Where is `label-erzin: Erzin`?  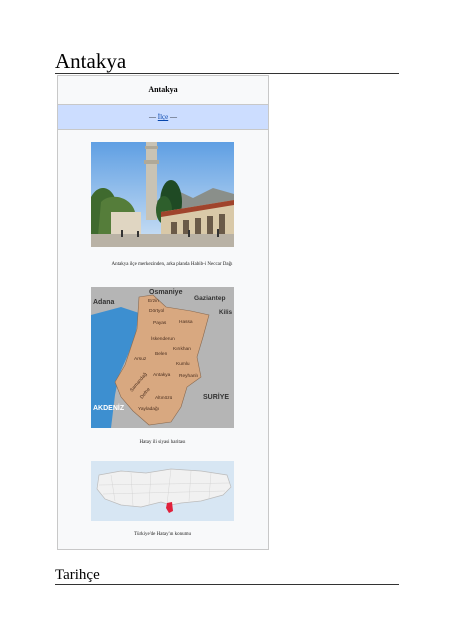 label-erzin: Erzin is located at coordinates (153, 301).